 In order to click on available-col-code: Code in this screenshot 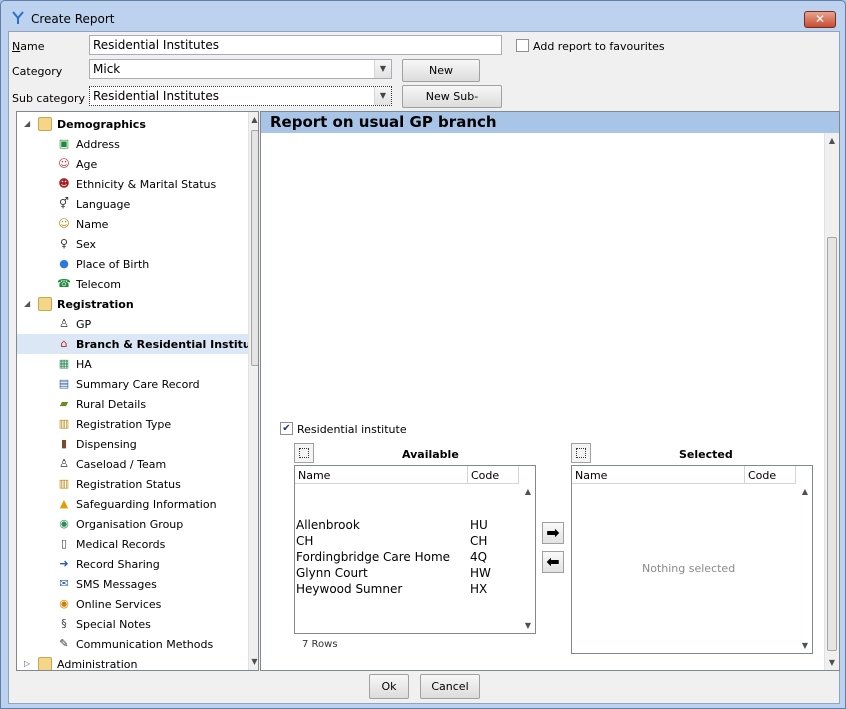, I will do `click(485, 475)`.